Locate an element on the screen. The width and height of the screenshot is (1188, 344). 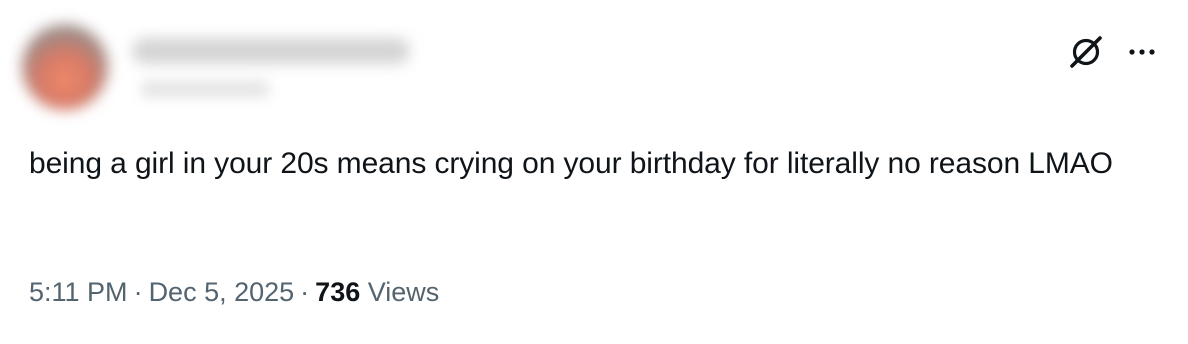
views-label: Views is located at coordinates (404, 292).